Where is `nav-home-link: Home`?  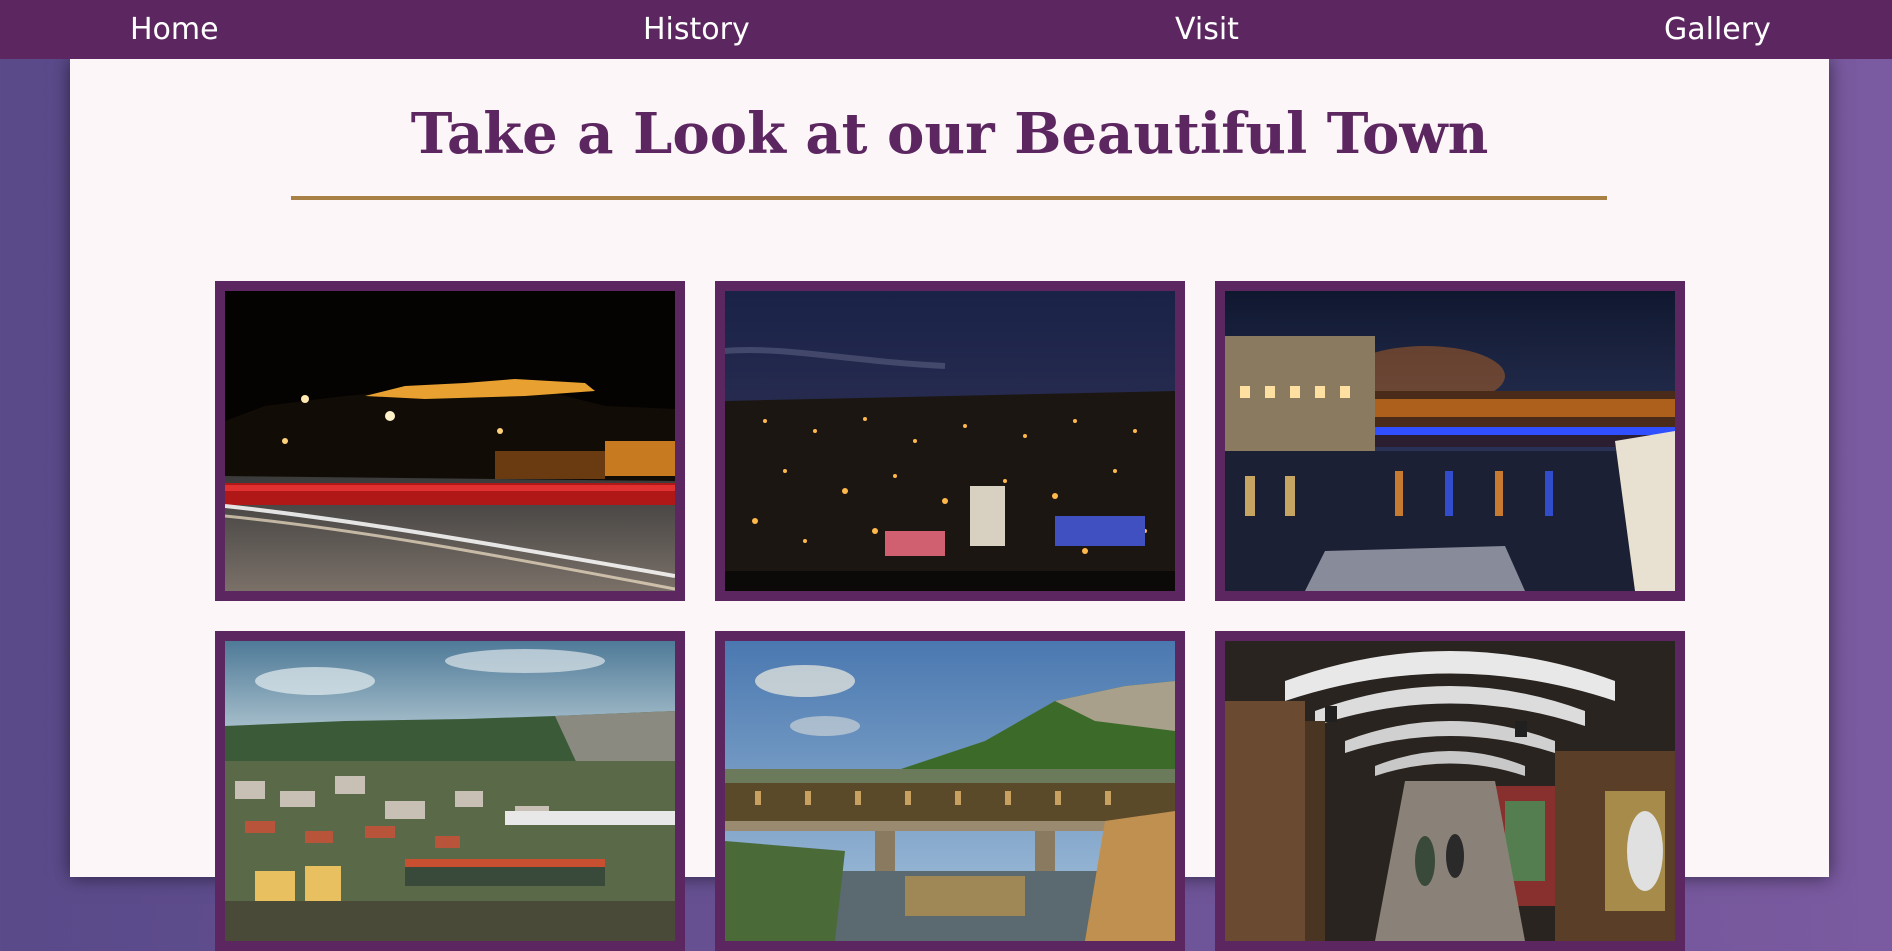
nav-home-link: Home is located at coordinates (174, 29).